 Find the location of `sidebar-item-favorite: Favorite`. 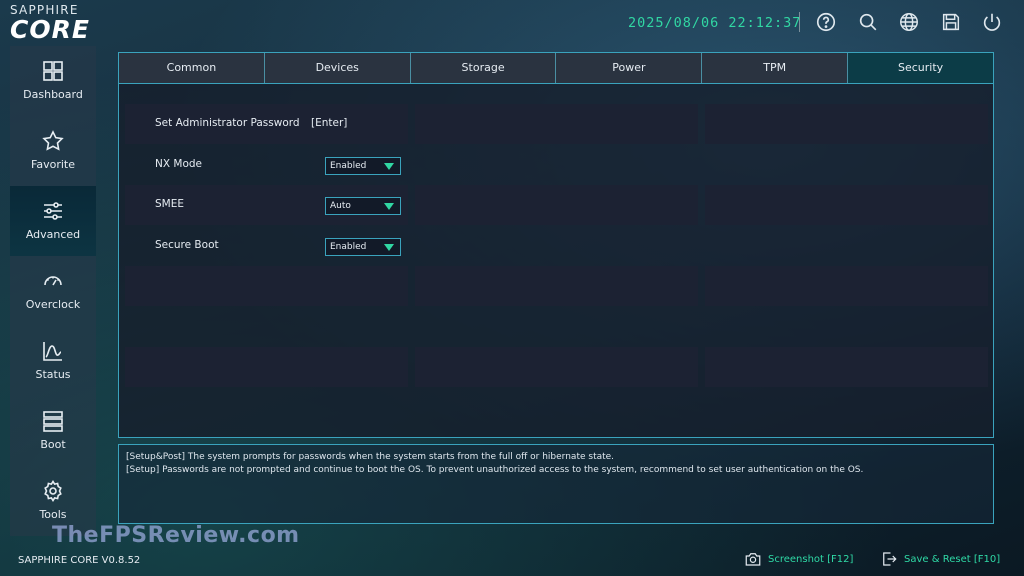

sidebar-item-favorite: Favorite is located at coordinates (53, 151).